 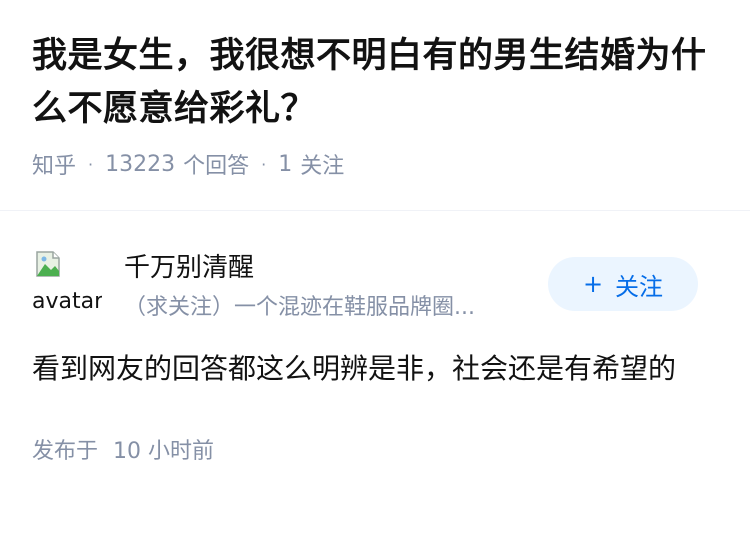 What do you see at coordinates (67, 301) in the screenshot?
I see `avatar-alt-text: avatar` at bounding box center [67, 301].